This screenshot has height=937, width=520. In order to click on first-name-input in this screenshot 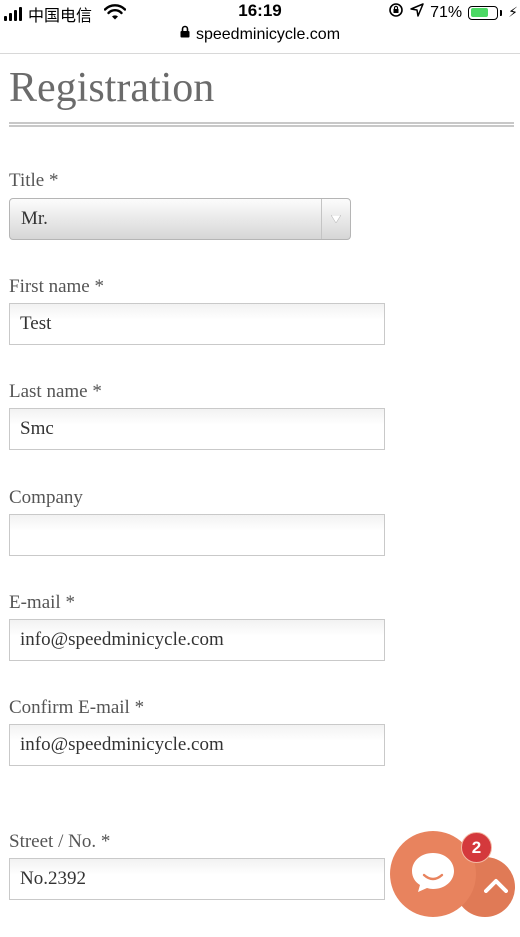, I will do `click(197, 324)`.